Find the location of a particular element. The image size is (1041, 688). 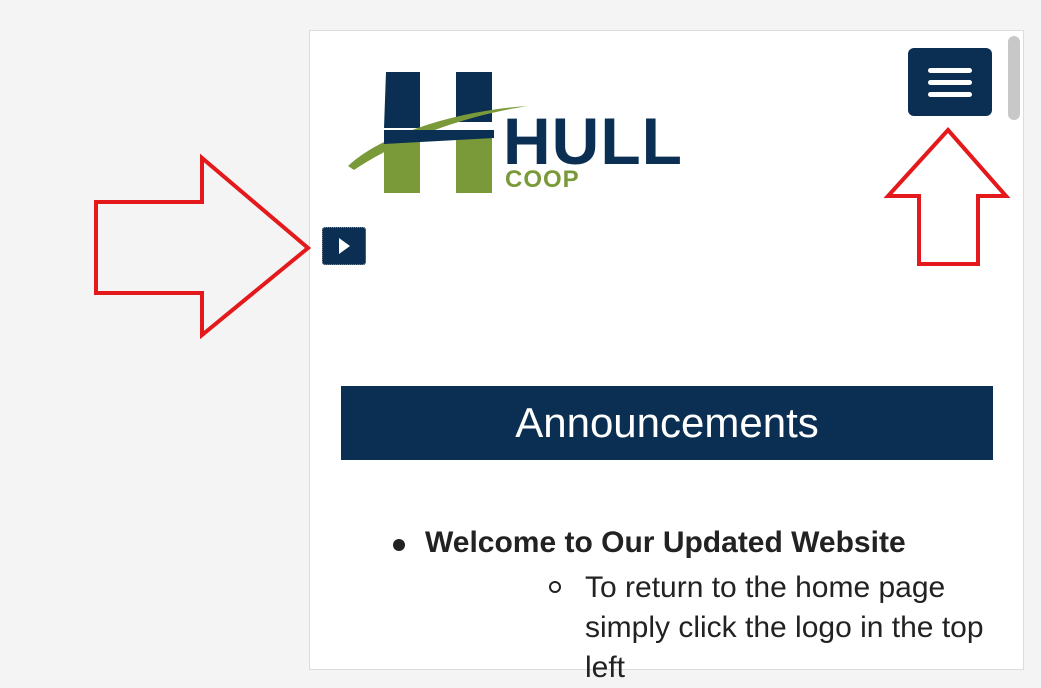

play-button is located at coordinates (344, 246).